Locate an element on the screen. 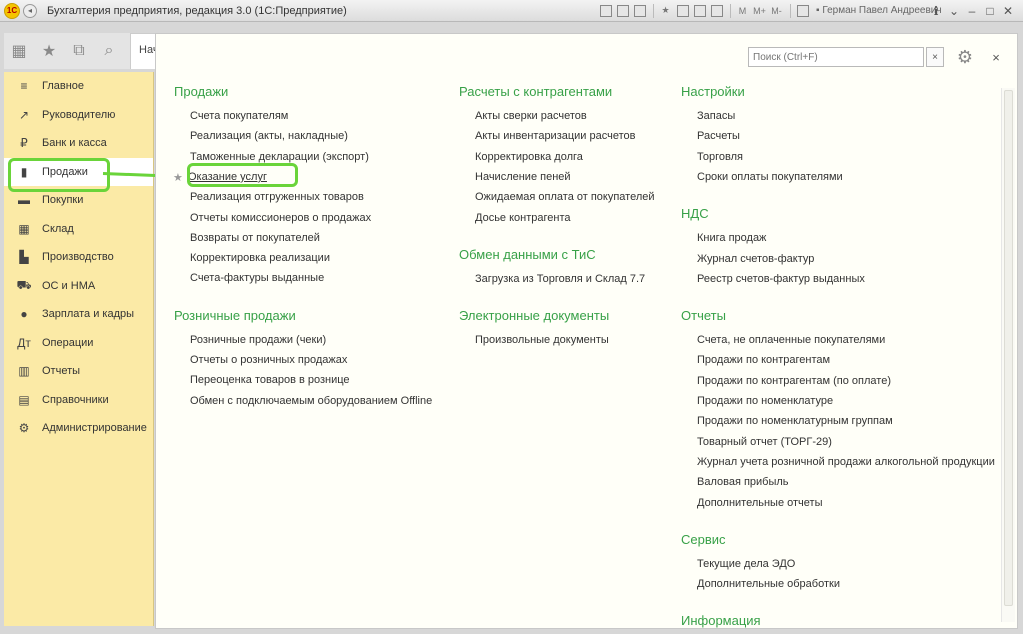  section-title: Отчеты is located at coordinates (703, 316).